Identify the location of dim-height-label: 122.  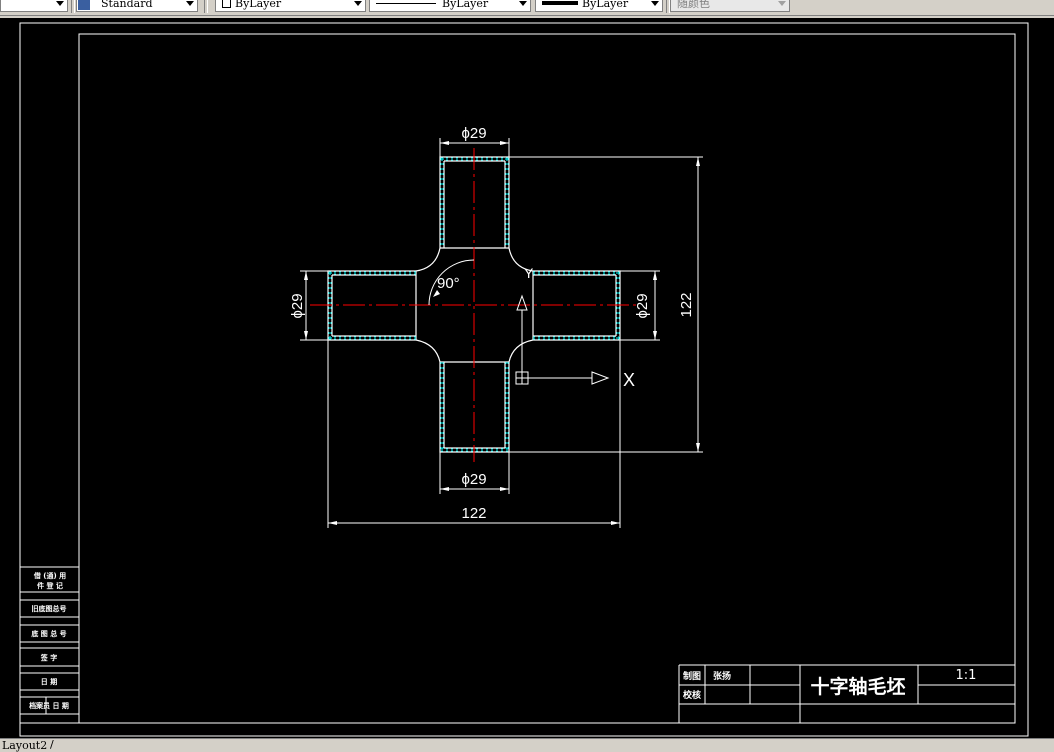
(686, 304).